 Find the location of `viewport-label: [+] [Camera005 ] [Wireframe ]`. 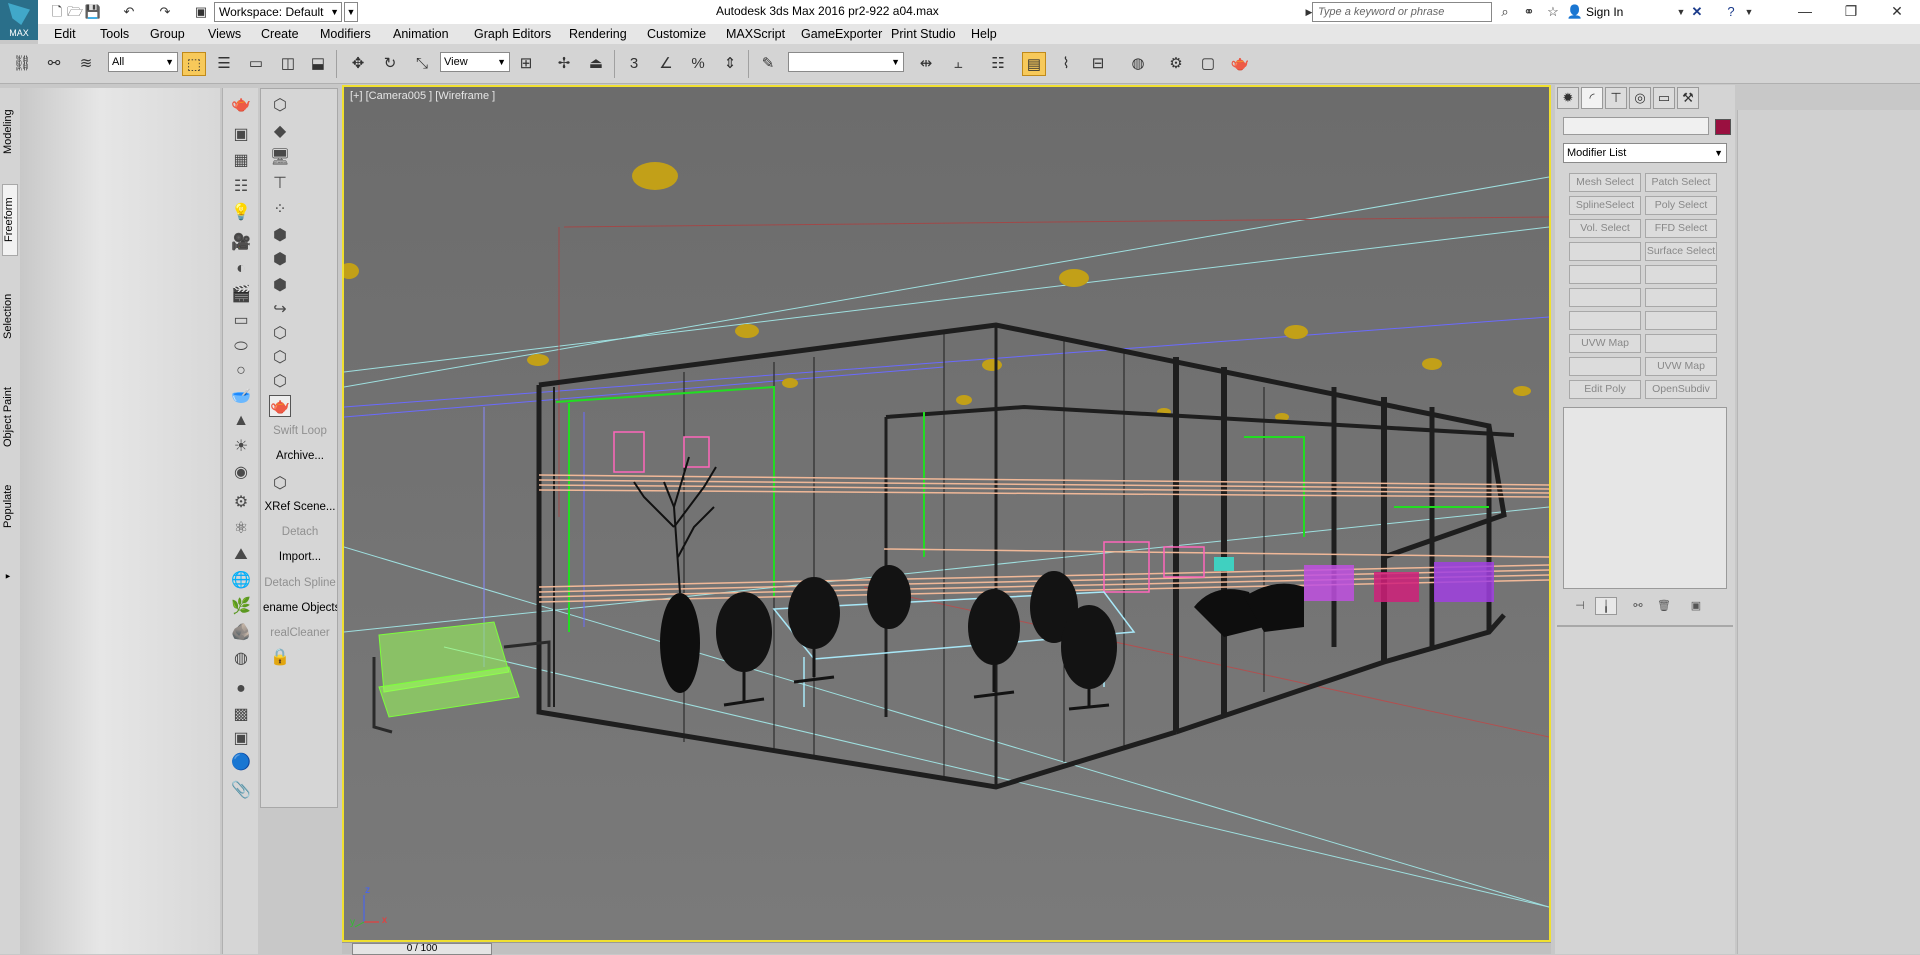

viewport-label: [+] [Camera005 ] [Wireframe ] is located at coordinates (422, 96).